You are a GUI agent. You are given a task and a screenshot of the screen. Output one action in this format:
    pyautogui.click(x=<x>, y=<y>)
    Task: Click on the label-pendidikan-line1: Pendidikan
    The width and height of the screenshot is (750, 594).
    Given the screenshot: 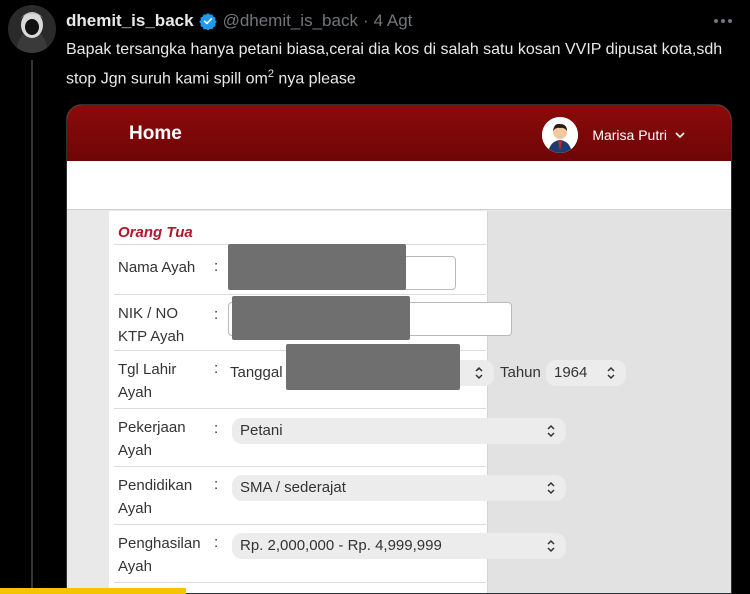 What is the action you would take?
    pyautogui.click(x=155, y=485)
    